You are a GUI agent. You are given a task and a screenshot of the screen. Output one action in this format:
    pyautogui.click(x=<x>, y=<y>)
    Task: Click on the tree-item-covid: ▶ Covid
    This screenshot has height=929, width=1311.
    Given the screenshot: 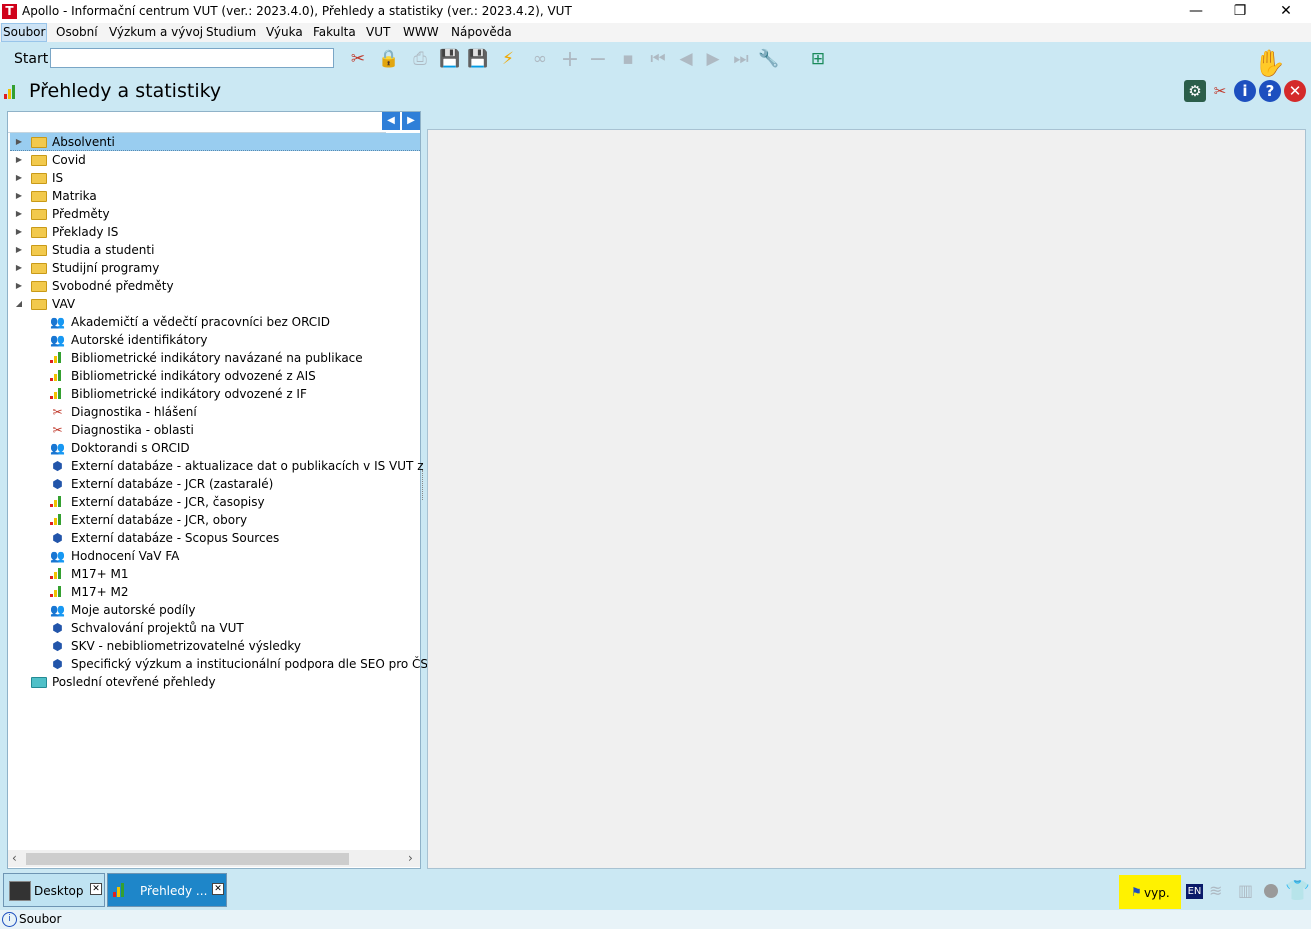 What is the action you would take?
    pyautogui.click(x=215, y=160)
    